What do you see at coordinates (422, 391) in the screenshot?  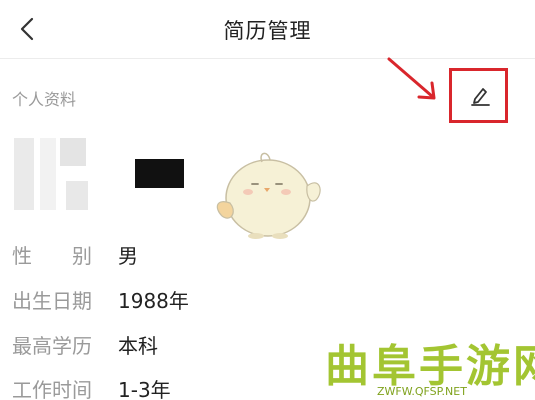 I see `watermark-url: ZWFW.QFSP.NET` at bounding box center [422, 391].